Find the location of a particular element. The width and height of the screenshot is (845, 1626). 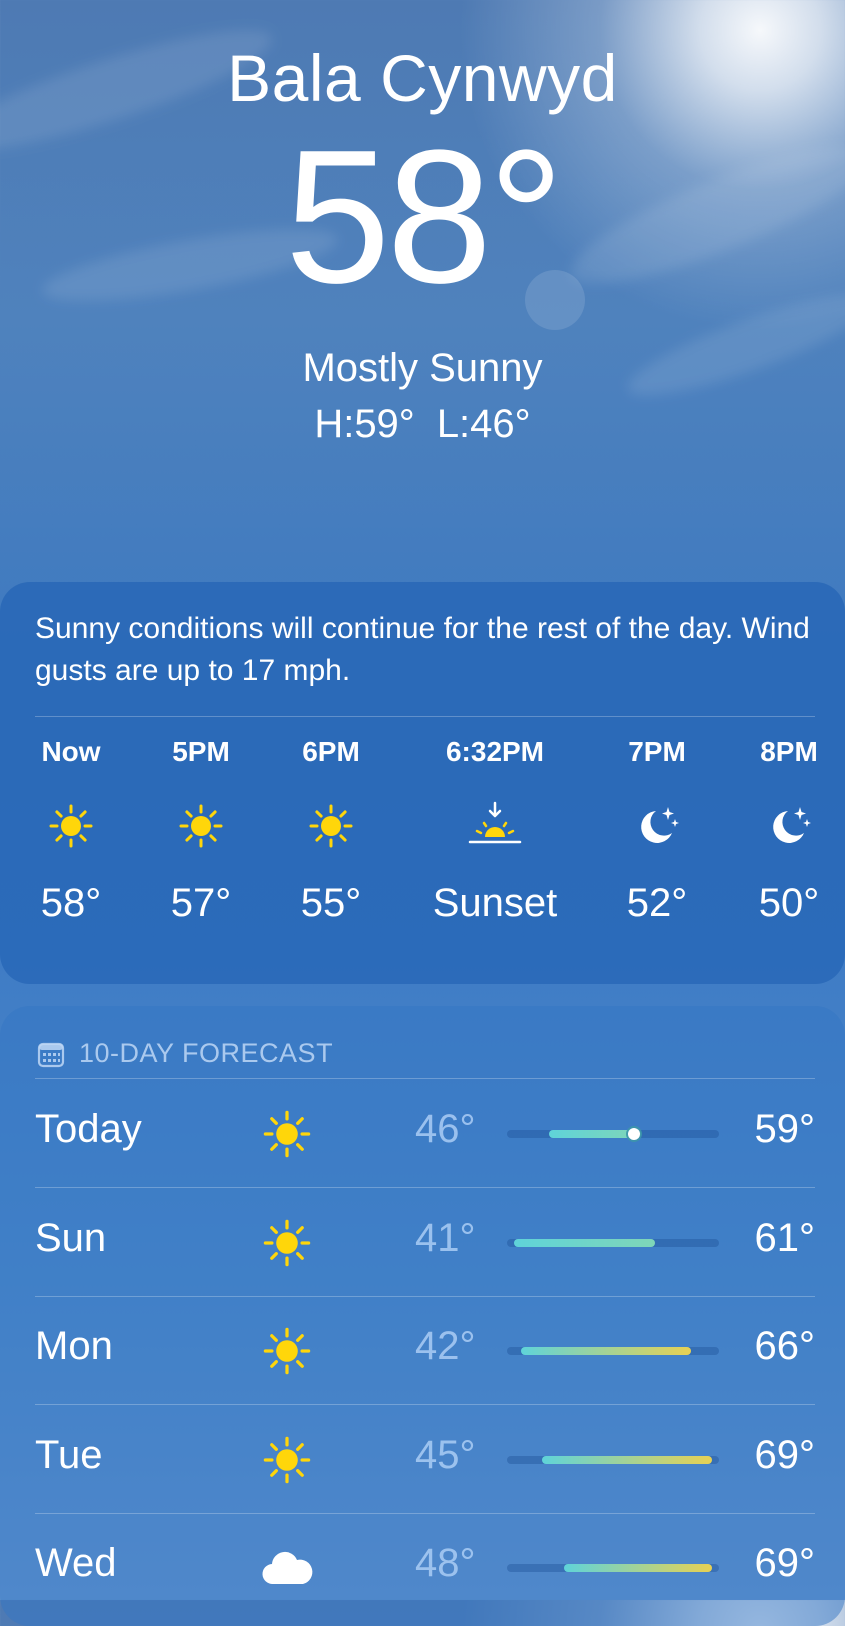

location-name: Bala Cynwyd is located at coordinates (422, 78).